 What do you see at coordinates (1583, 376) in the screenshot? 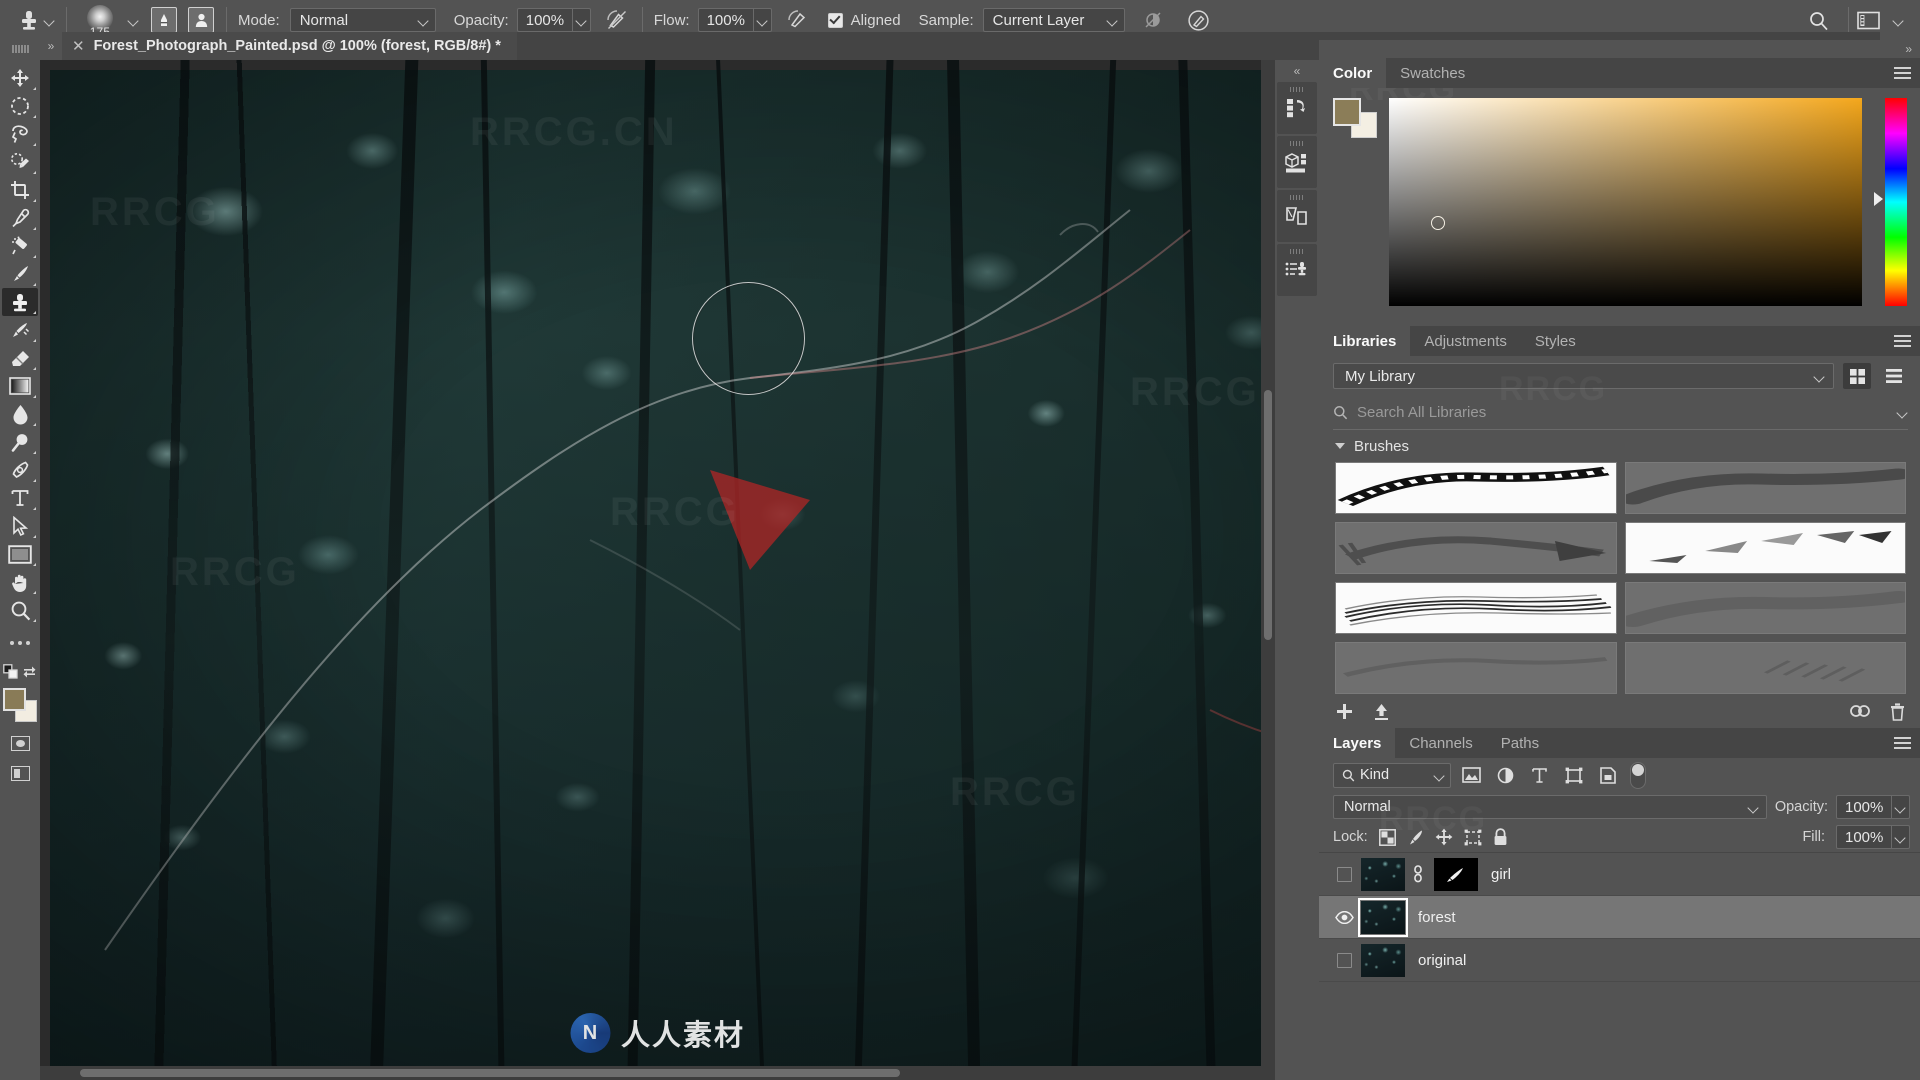
I see `library-select: My Library` at bounding box center [1583, 376].